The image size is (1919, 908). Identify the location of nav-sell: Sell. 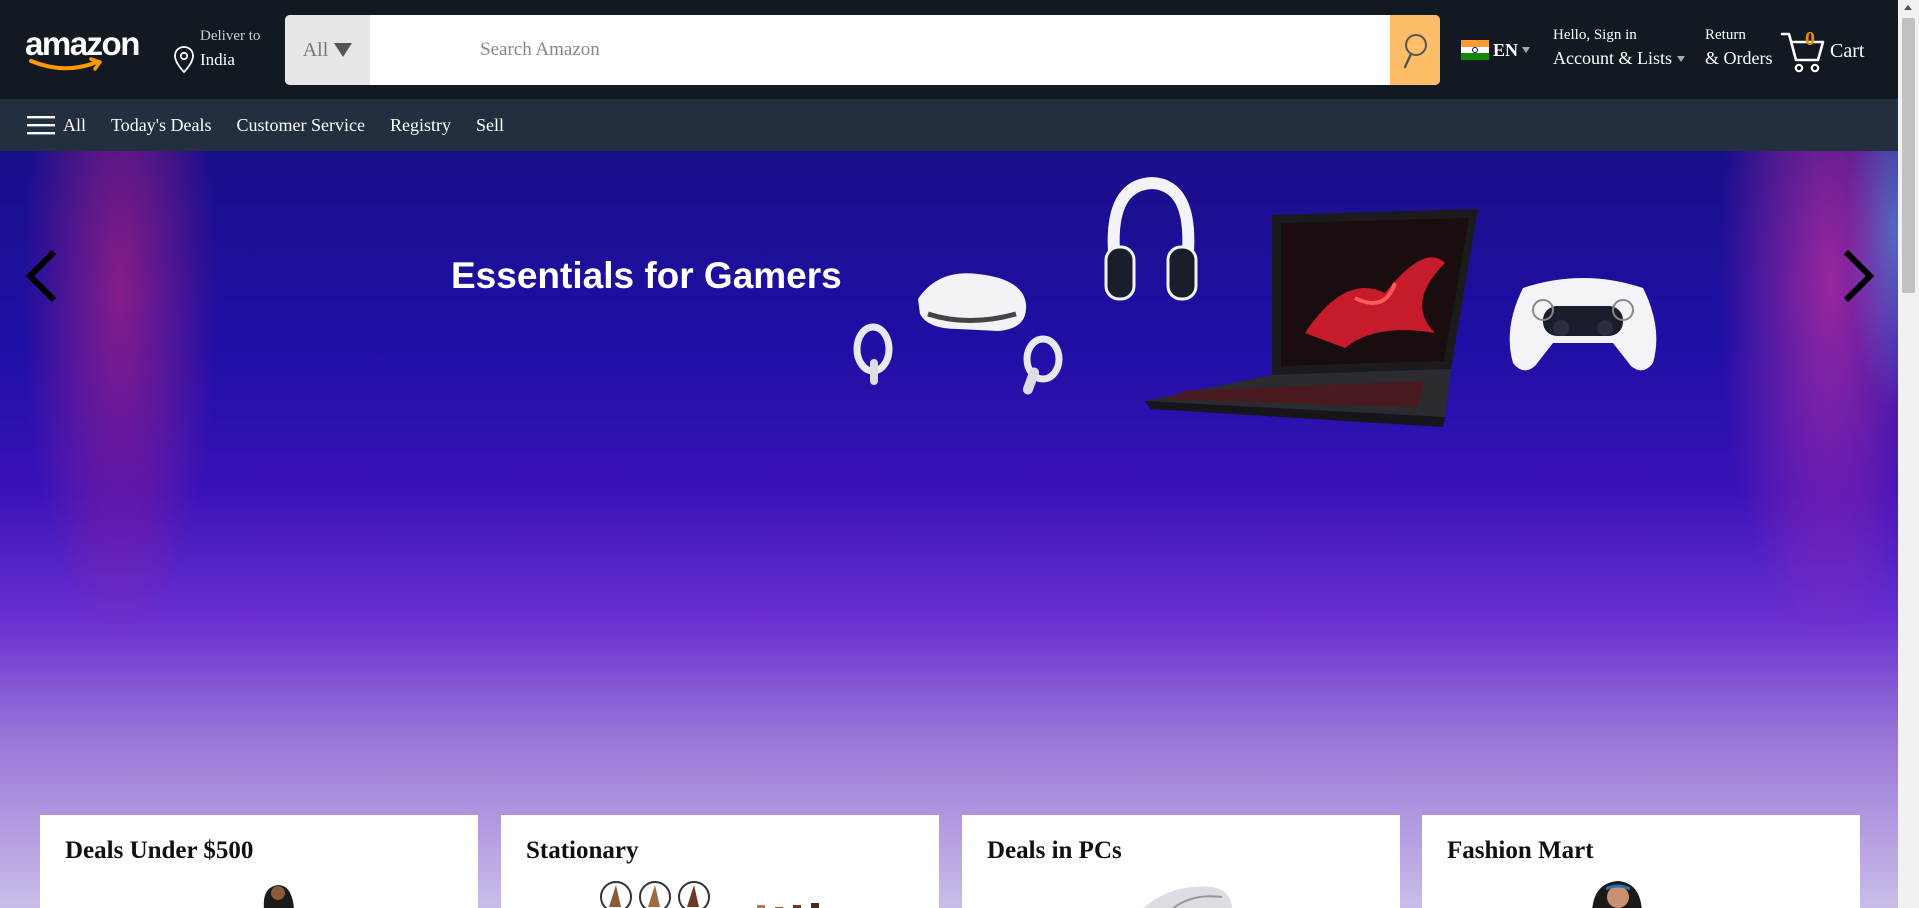
(490, 125).